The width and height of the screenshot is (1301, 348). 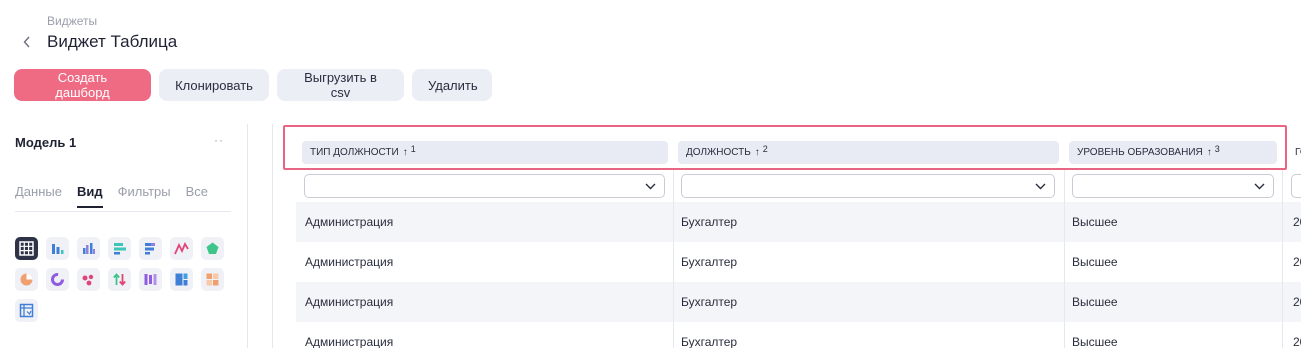 What do you see at coordinates (452, 85) in the screenshot?
I see `delete-button: Удалить` at bounding box center [452, 85].